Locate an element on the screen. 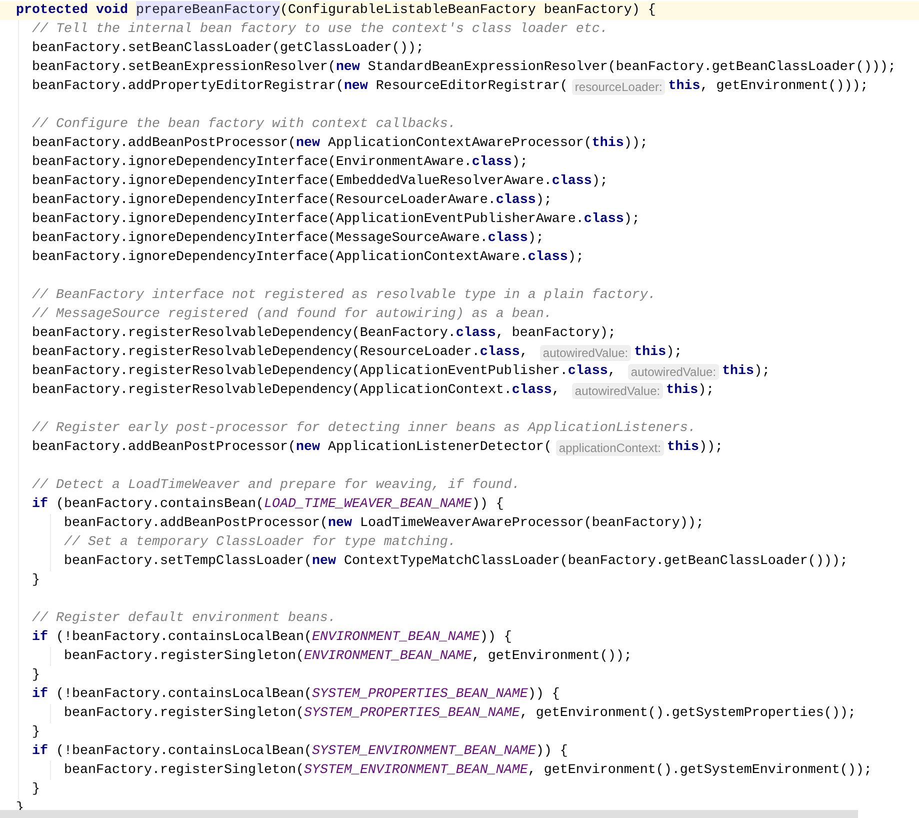  code-comment: // Tell the internal bean factory to use the context's class loader etc. is located at coordinates (320, 30).